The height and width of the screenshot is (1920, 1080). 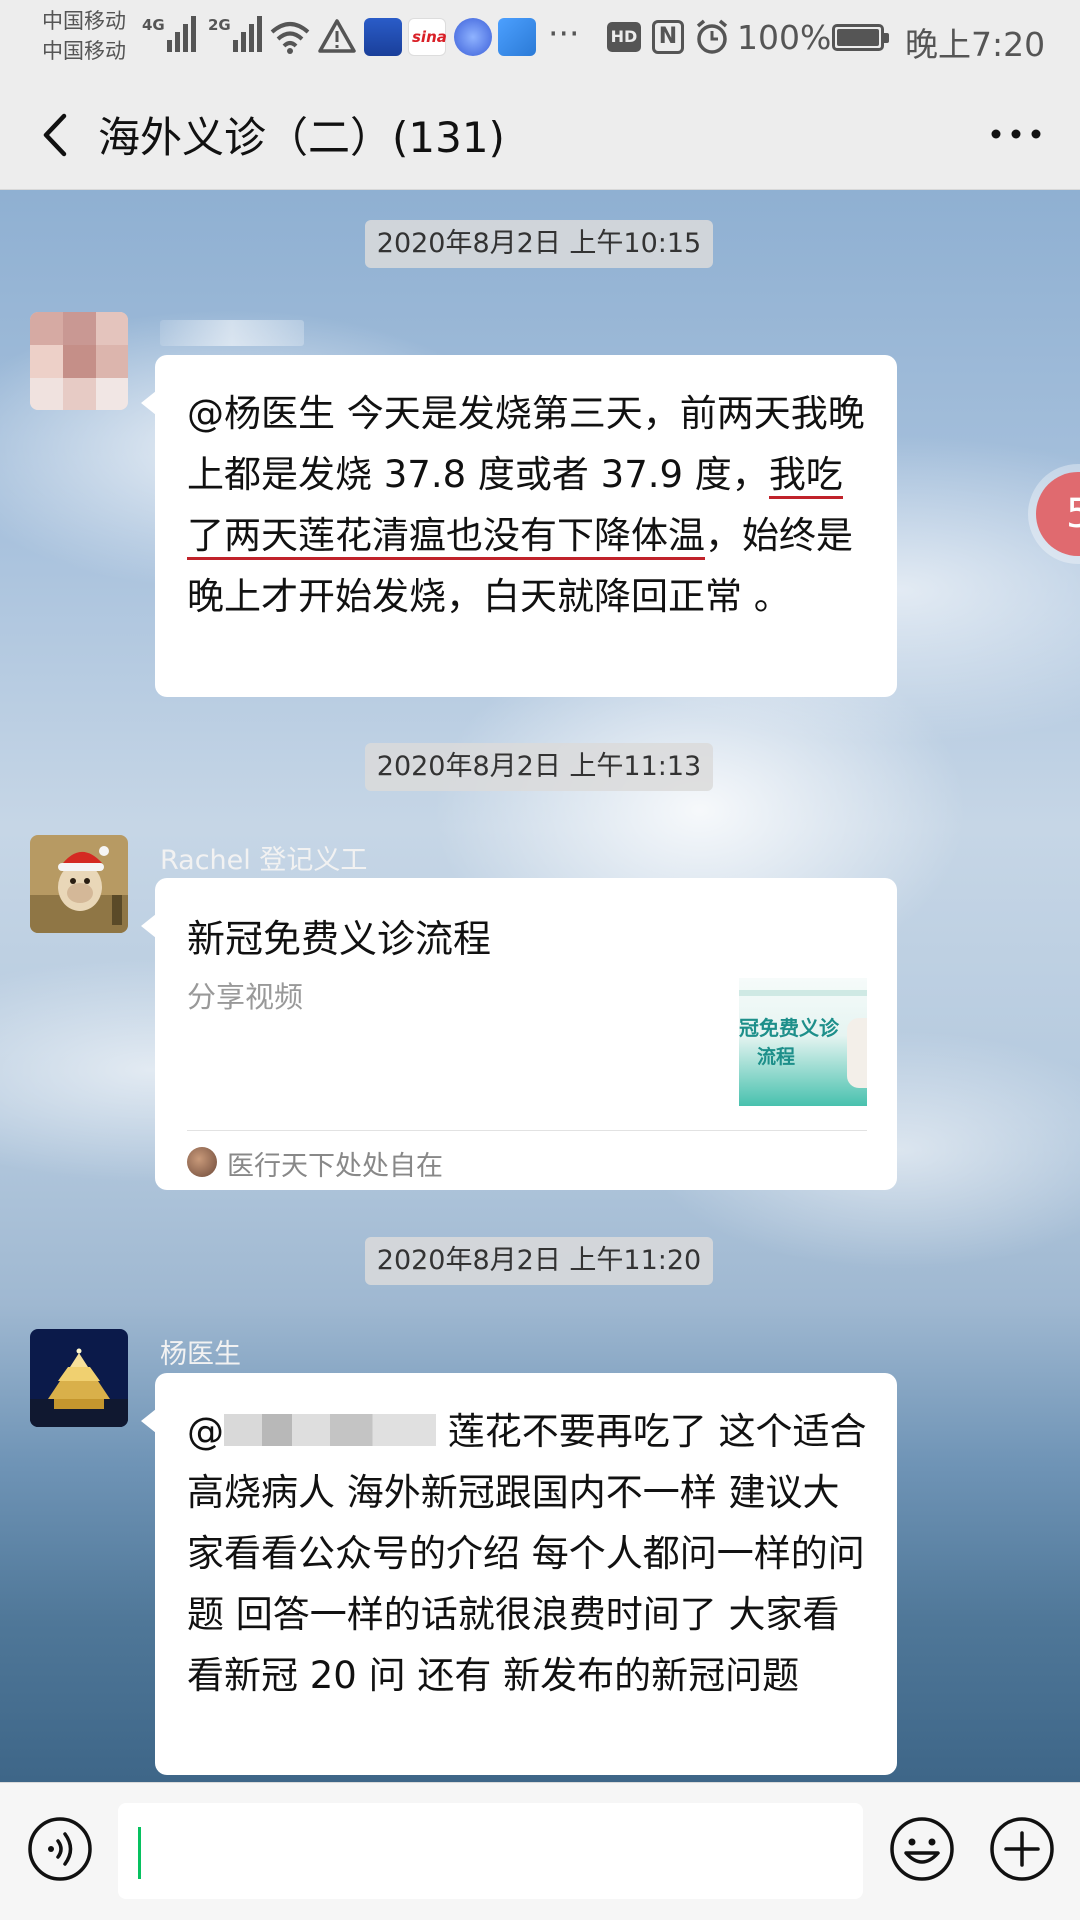 What do you see at coordinates (301, 137) in the screenshot?
I see `chat-title: 海外义诊（二）(131)` at bounding box center [301, 137].